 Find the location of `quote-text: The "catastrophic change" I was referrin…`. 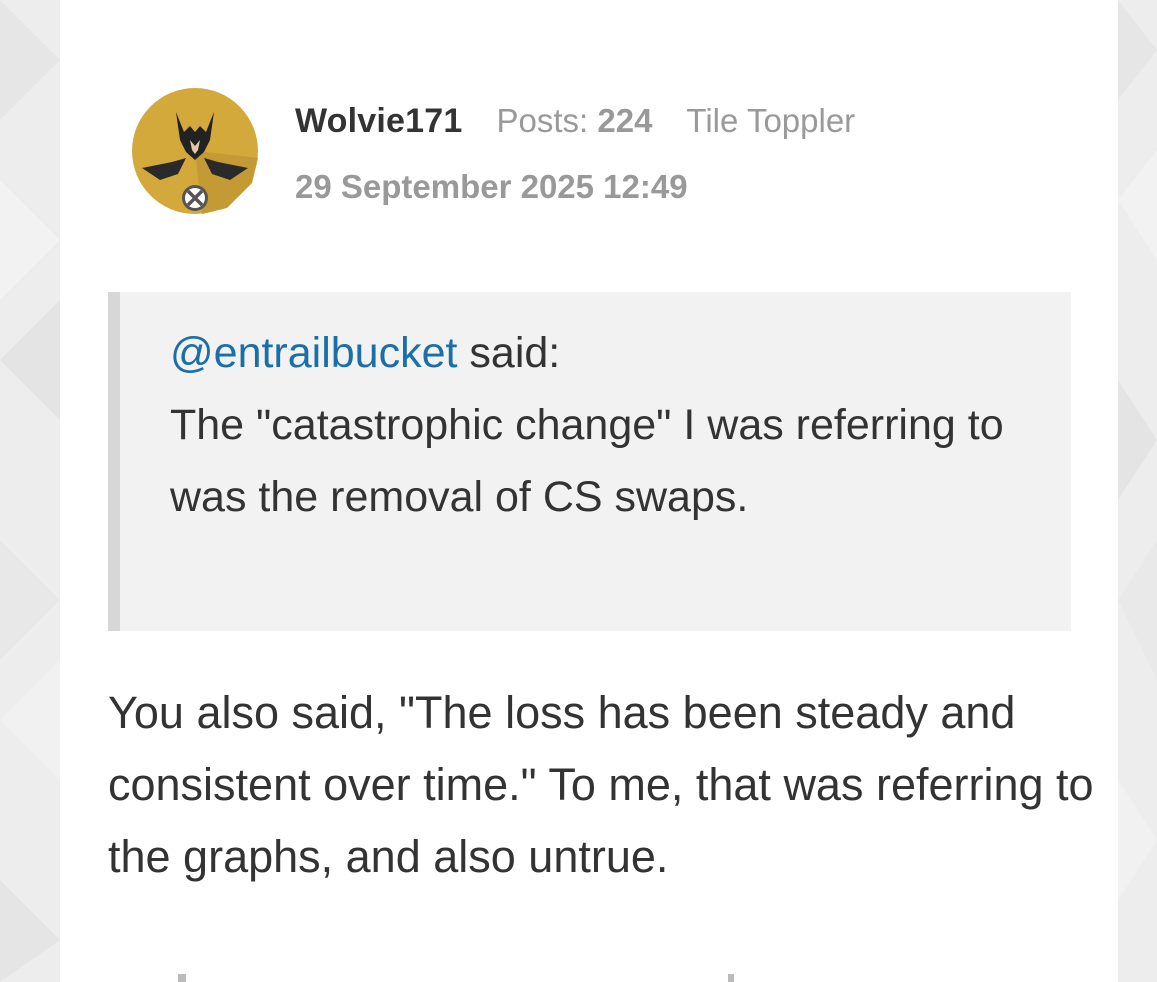

quote-text: The "catastrophic change" I was referrin… is located at coordinates (587, 461).